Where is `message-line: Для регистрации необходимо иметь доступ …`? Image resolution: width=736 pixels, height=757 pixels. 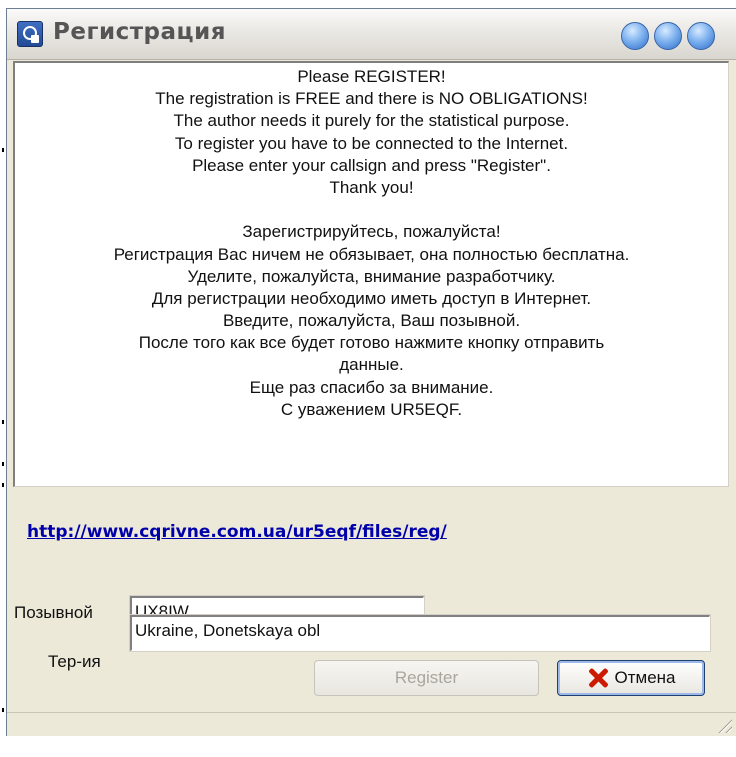 message-line: Для регистрации необходимо иметь доступ … is located at coordinates (371, 298).